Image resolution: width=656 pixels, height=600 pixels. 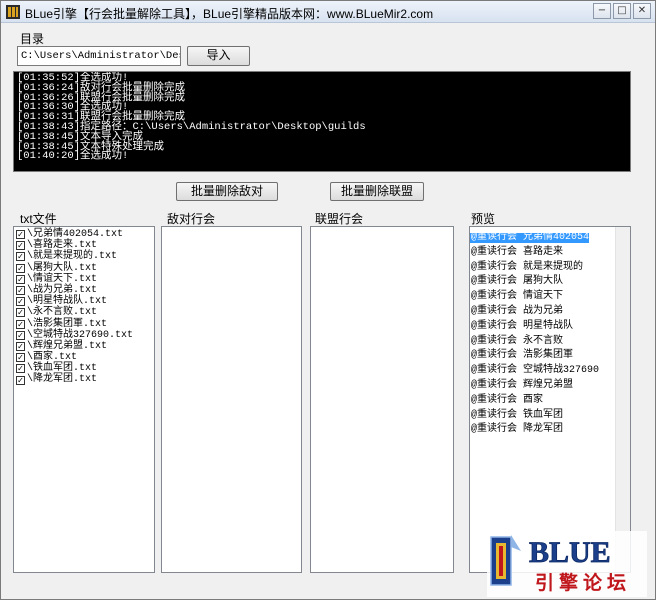 I want to click on preview-line: @重读行会 空城特战327690, so click(x=550, y=368).